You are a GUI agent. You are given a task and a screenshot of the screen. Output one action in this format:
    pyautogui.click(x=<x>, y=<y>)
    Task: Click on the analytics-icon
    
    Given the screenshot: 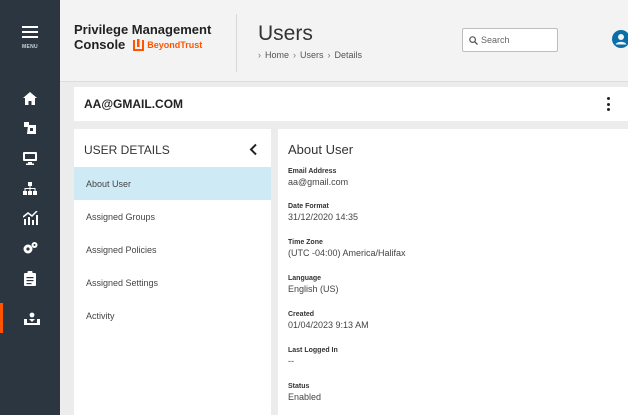 What is the action you would take?
    pyautogui.click(x=30, y=218)
    